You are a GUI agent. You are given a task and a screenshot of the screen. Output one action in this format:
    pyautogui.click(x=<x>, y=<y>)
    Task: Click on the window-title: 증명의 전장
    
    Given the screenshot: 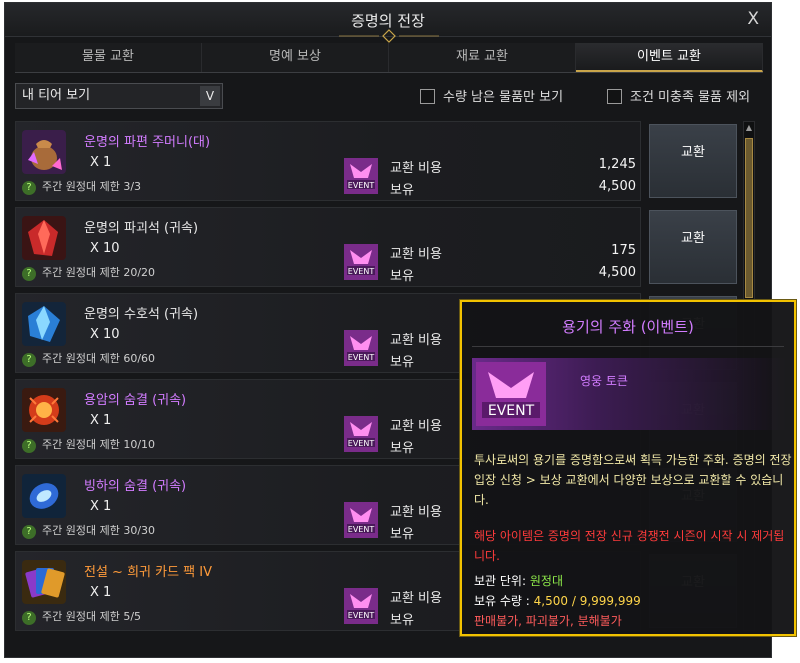 What is the action you would take?
    pyautogui.click(x=388, y=21)
    